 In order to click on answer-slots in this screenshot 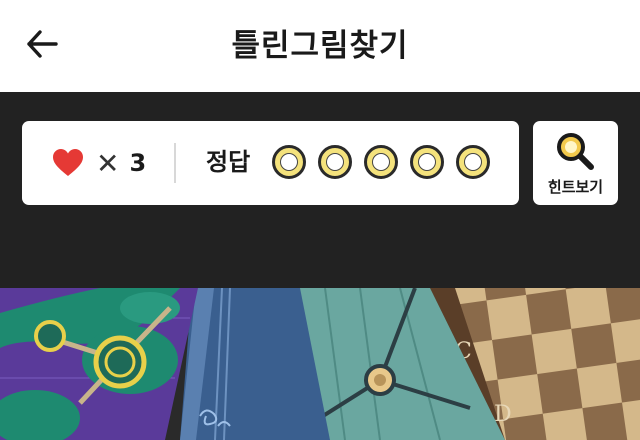, I will do `click(381, 162)`.